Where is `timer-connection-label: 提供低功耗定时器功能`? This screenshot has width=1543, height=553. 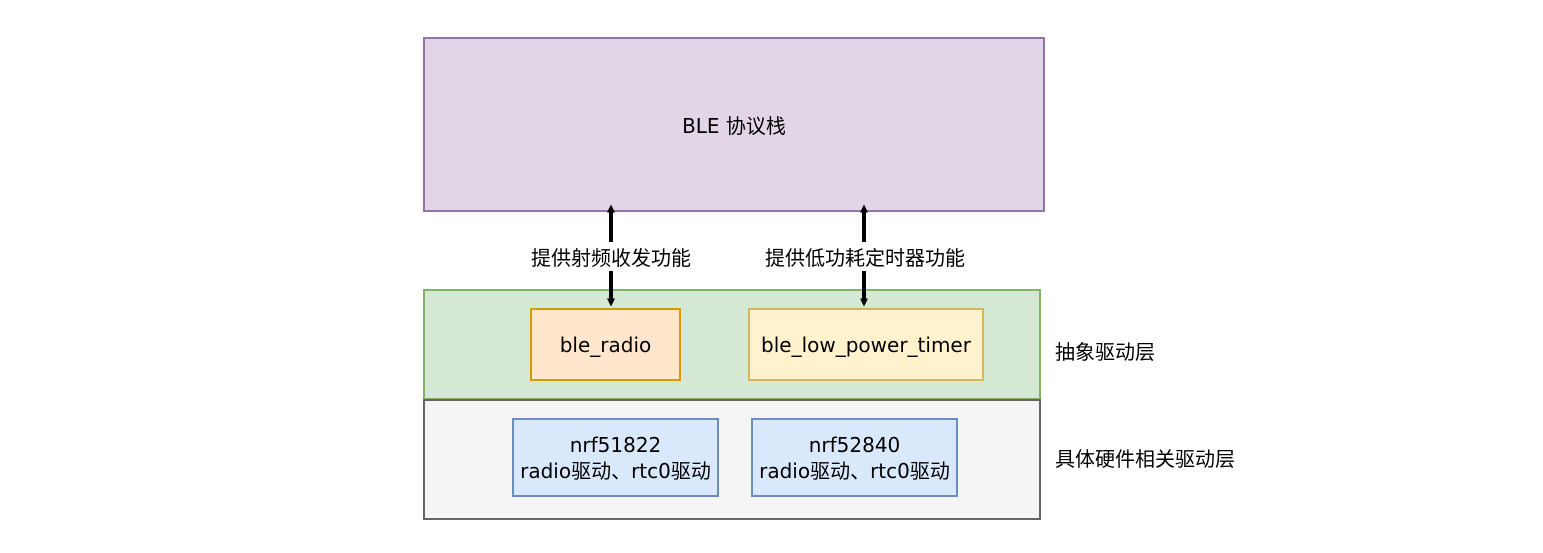 timer-connection-label: 提供低功耗定时器功能 is located at coordinates (865, 256).